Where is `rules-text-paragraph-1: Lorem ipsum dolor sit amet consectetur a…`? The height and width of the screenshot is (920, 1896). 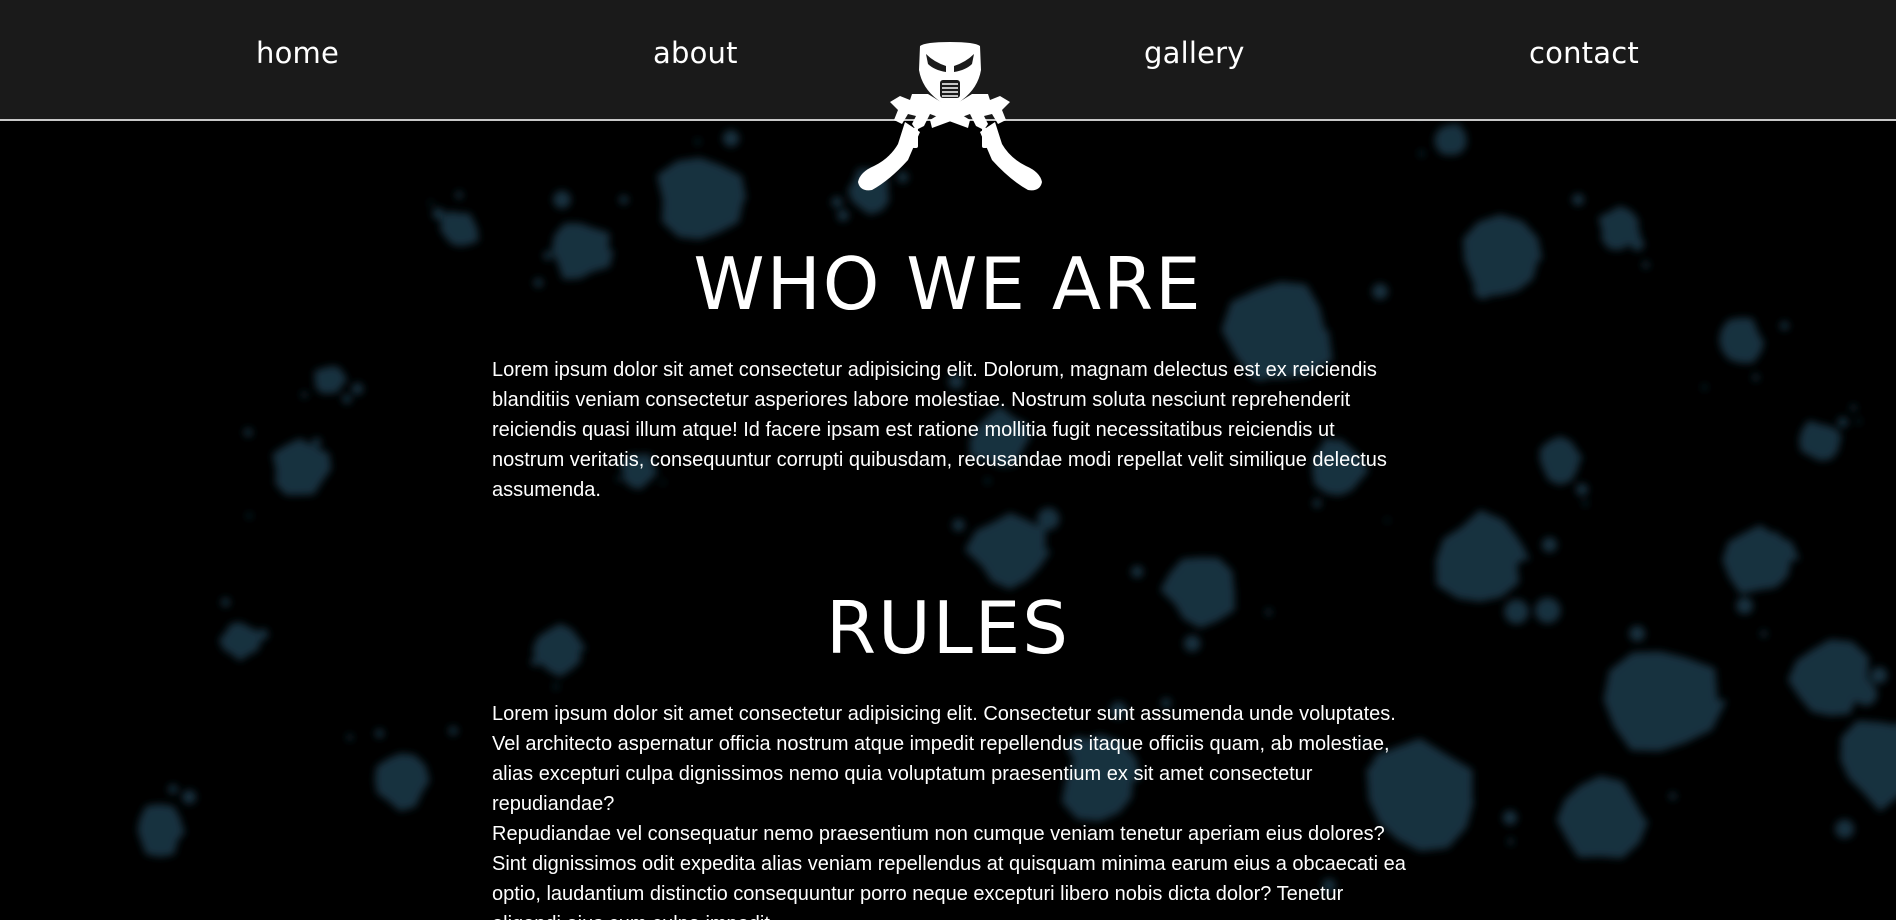
rules-text-paragraph-1: Lorem ipsum dolor sit amet consectetur a… is located at coordinates (944, 759).